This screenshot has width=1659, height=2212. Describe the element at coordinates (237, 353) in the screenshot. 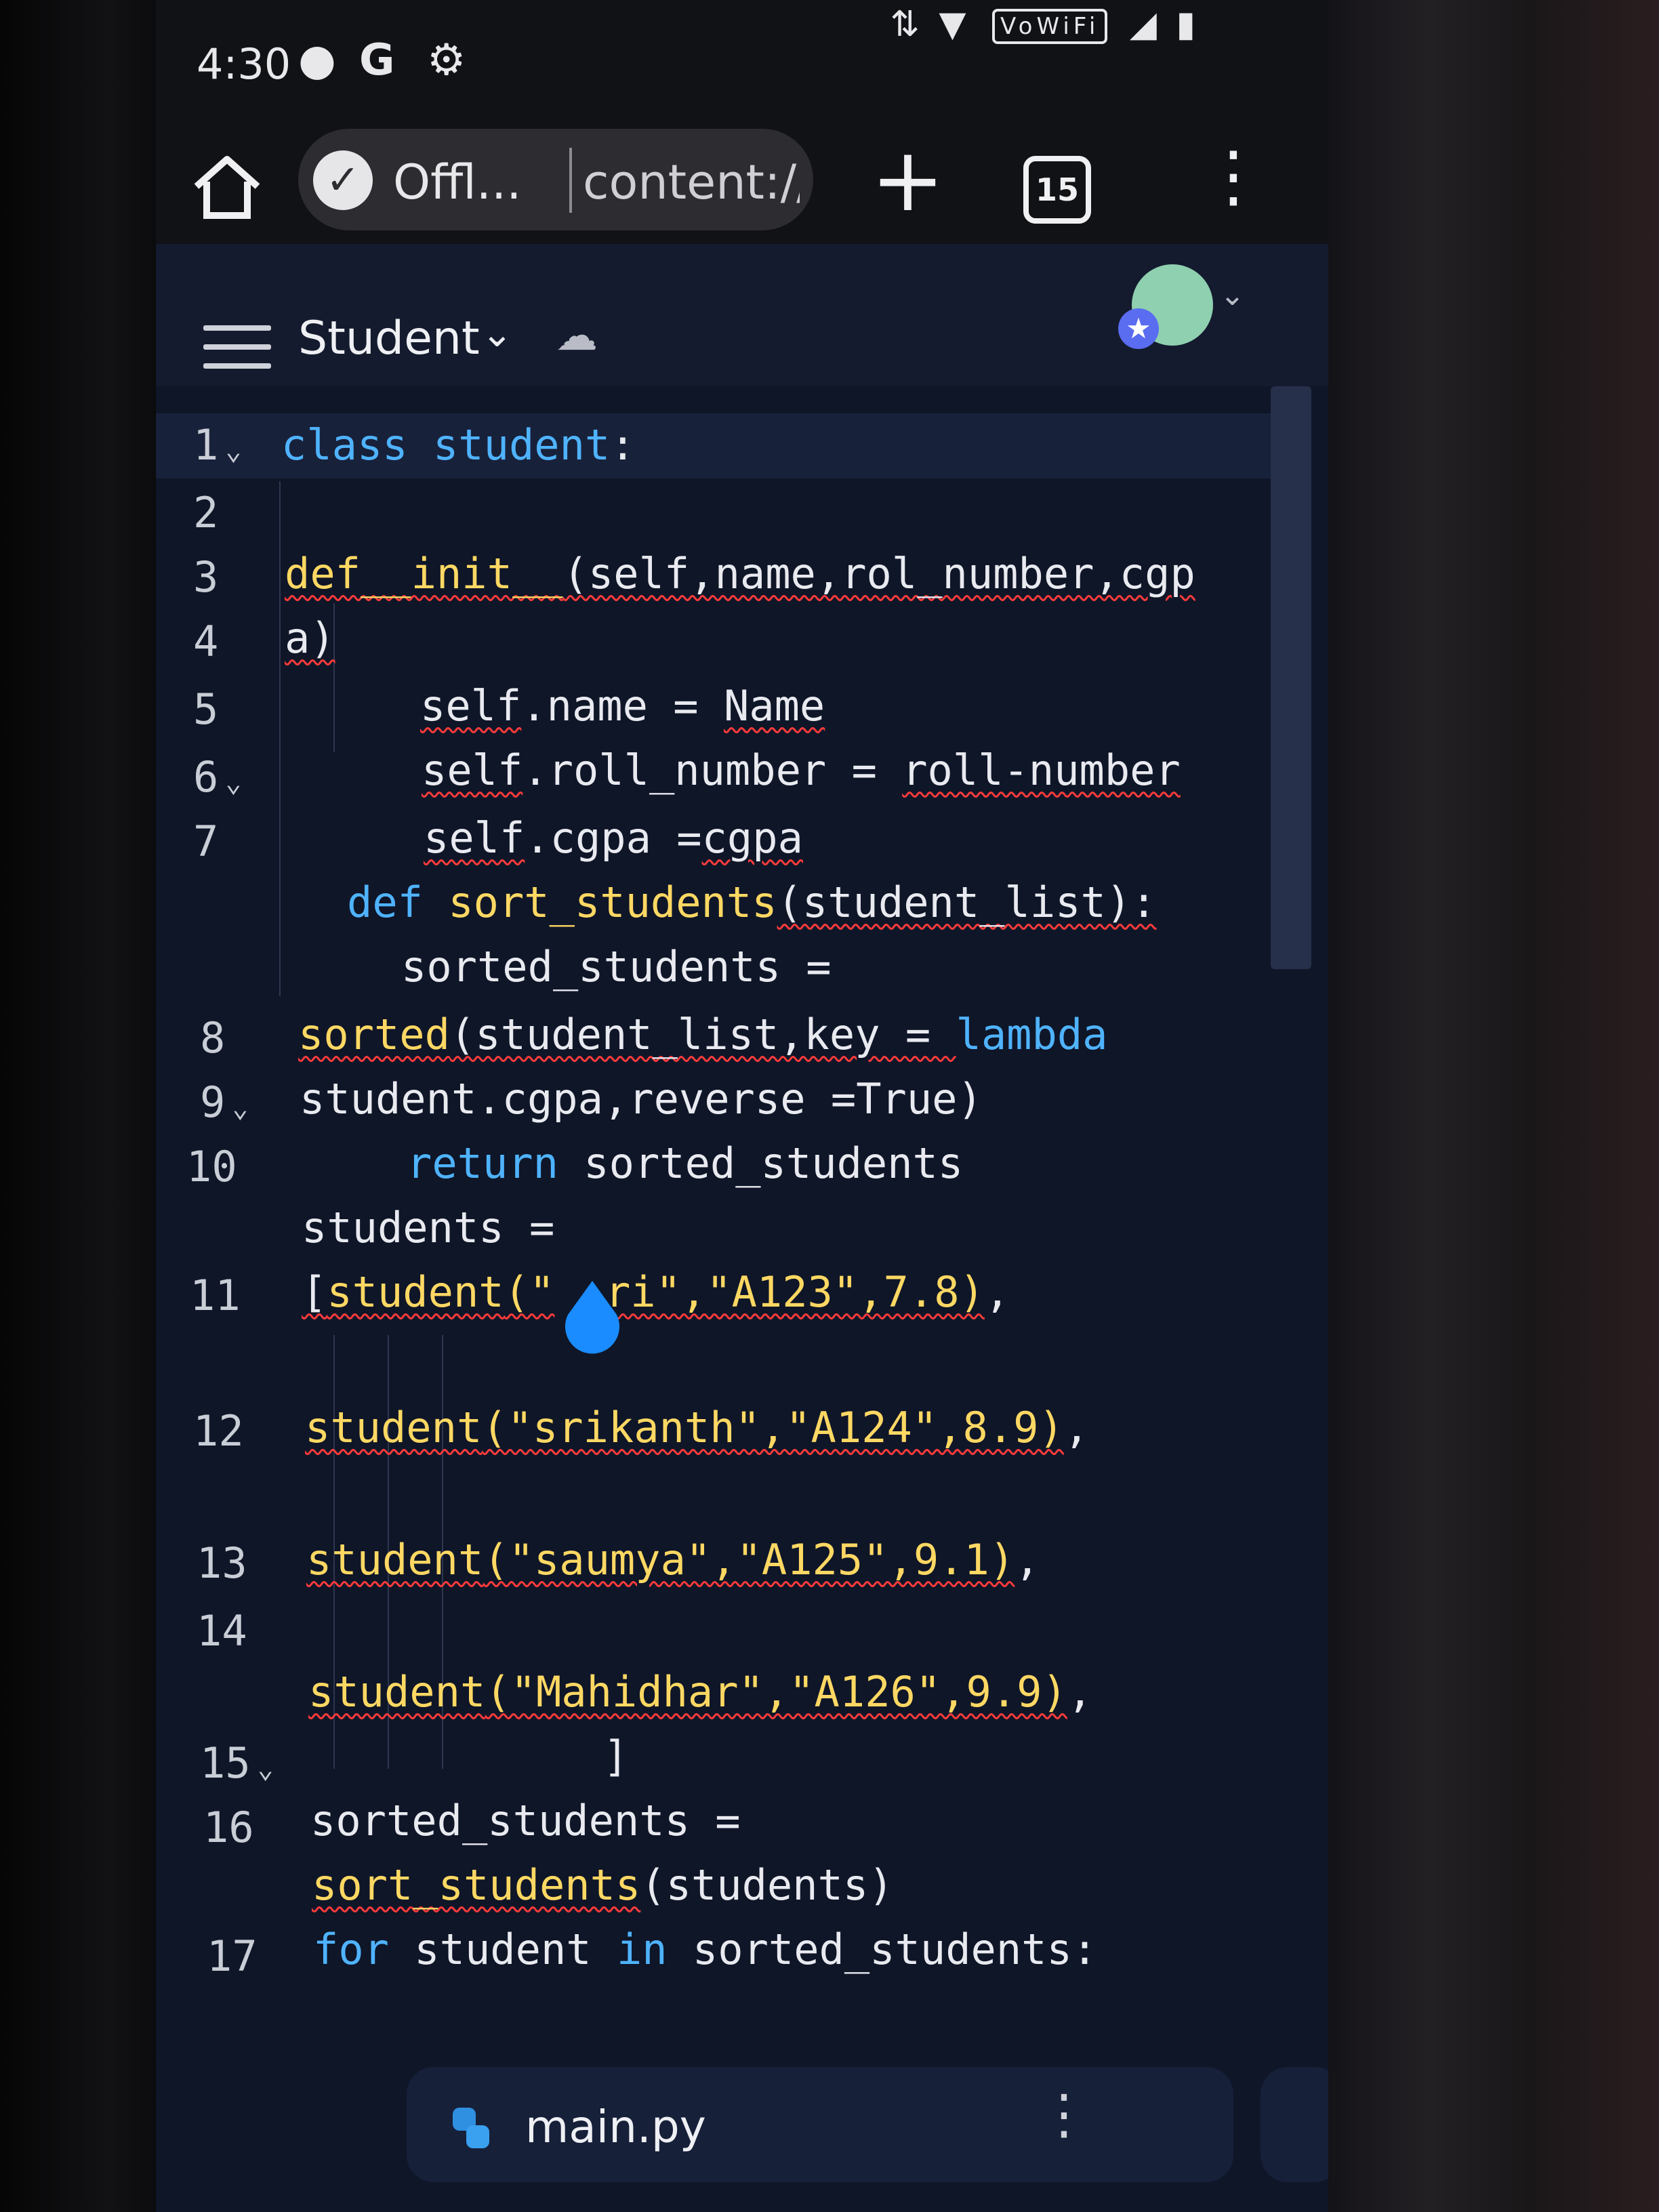

I see `hamburger-menu-icon` at that location.